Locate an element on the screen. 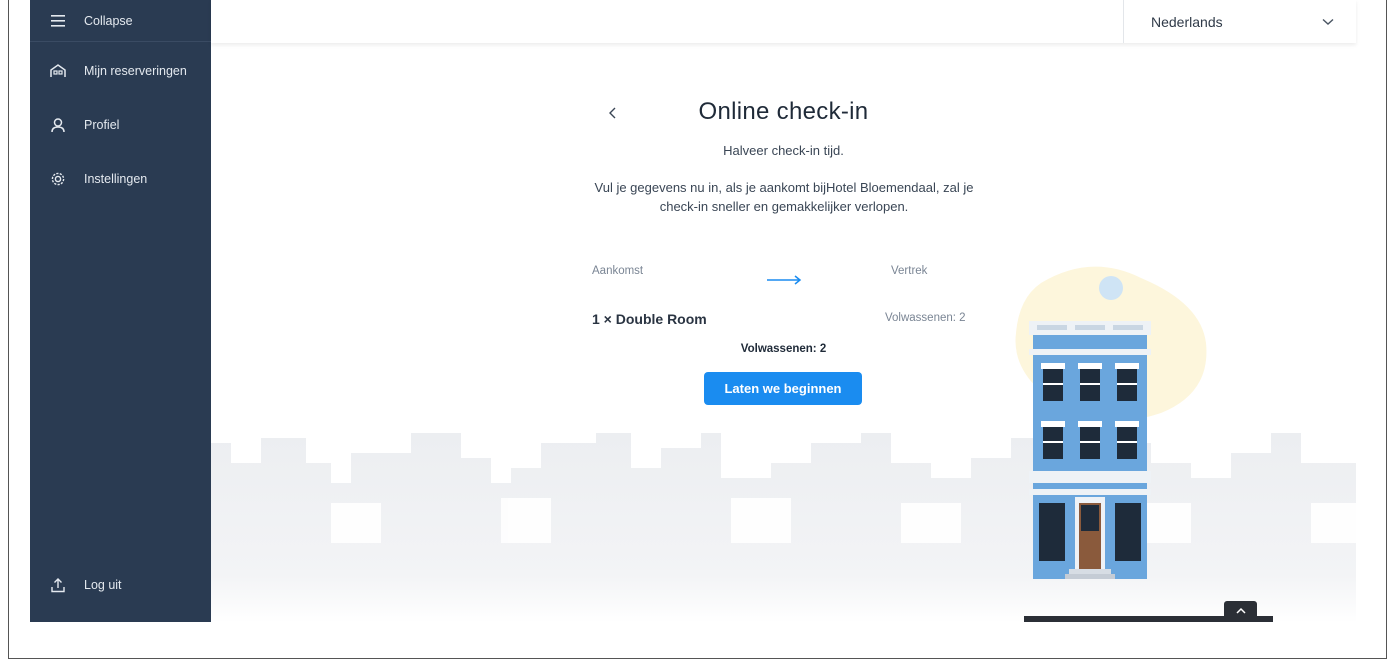 This screenshot has height=662, width=1389. menu-icon is located at coordinates (58, 21).